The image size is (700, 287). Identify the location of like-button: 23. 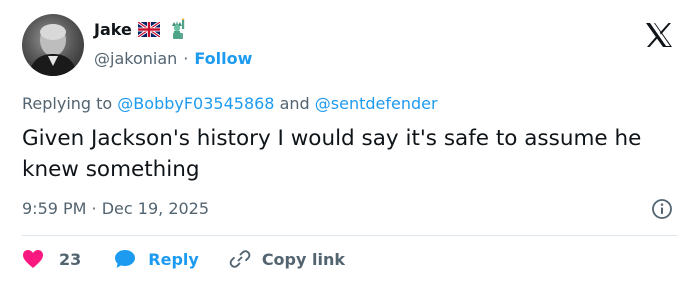
(51, 259).